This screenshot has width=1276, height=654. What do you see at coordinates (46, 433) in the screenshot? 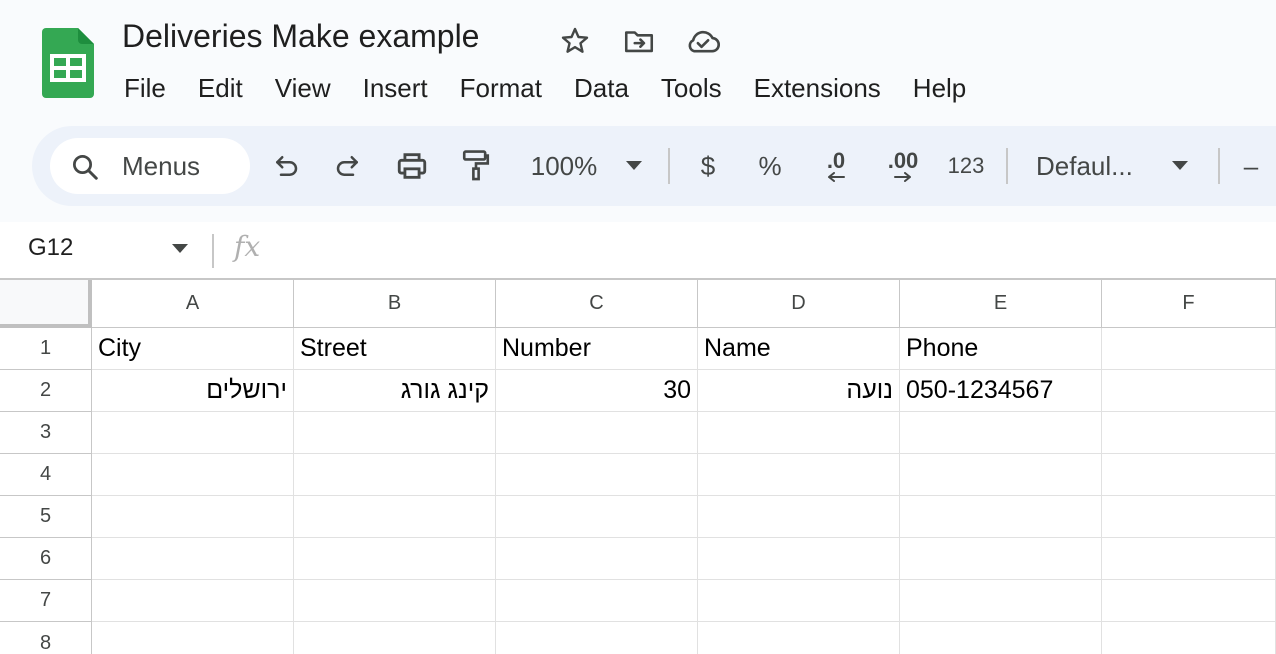
I see `row-header-3: 3` at bounding box center [46, 433].